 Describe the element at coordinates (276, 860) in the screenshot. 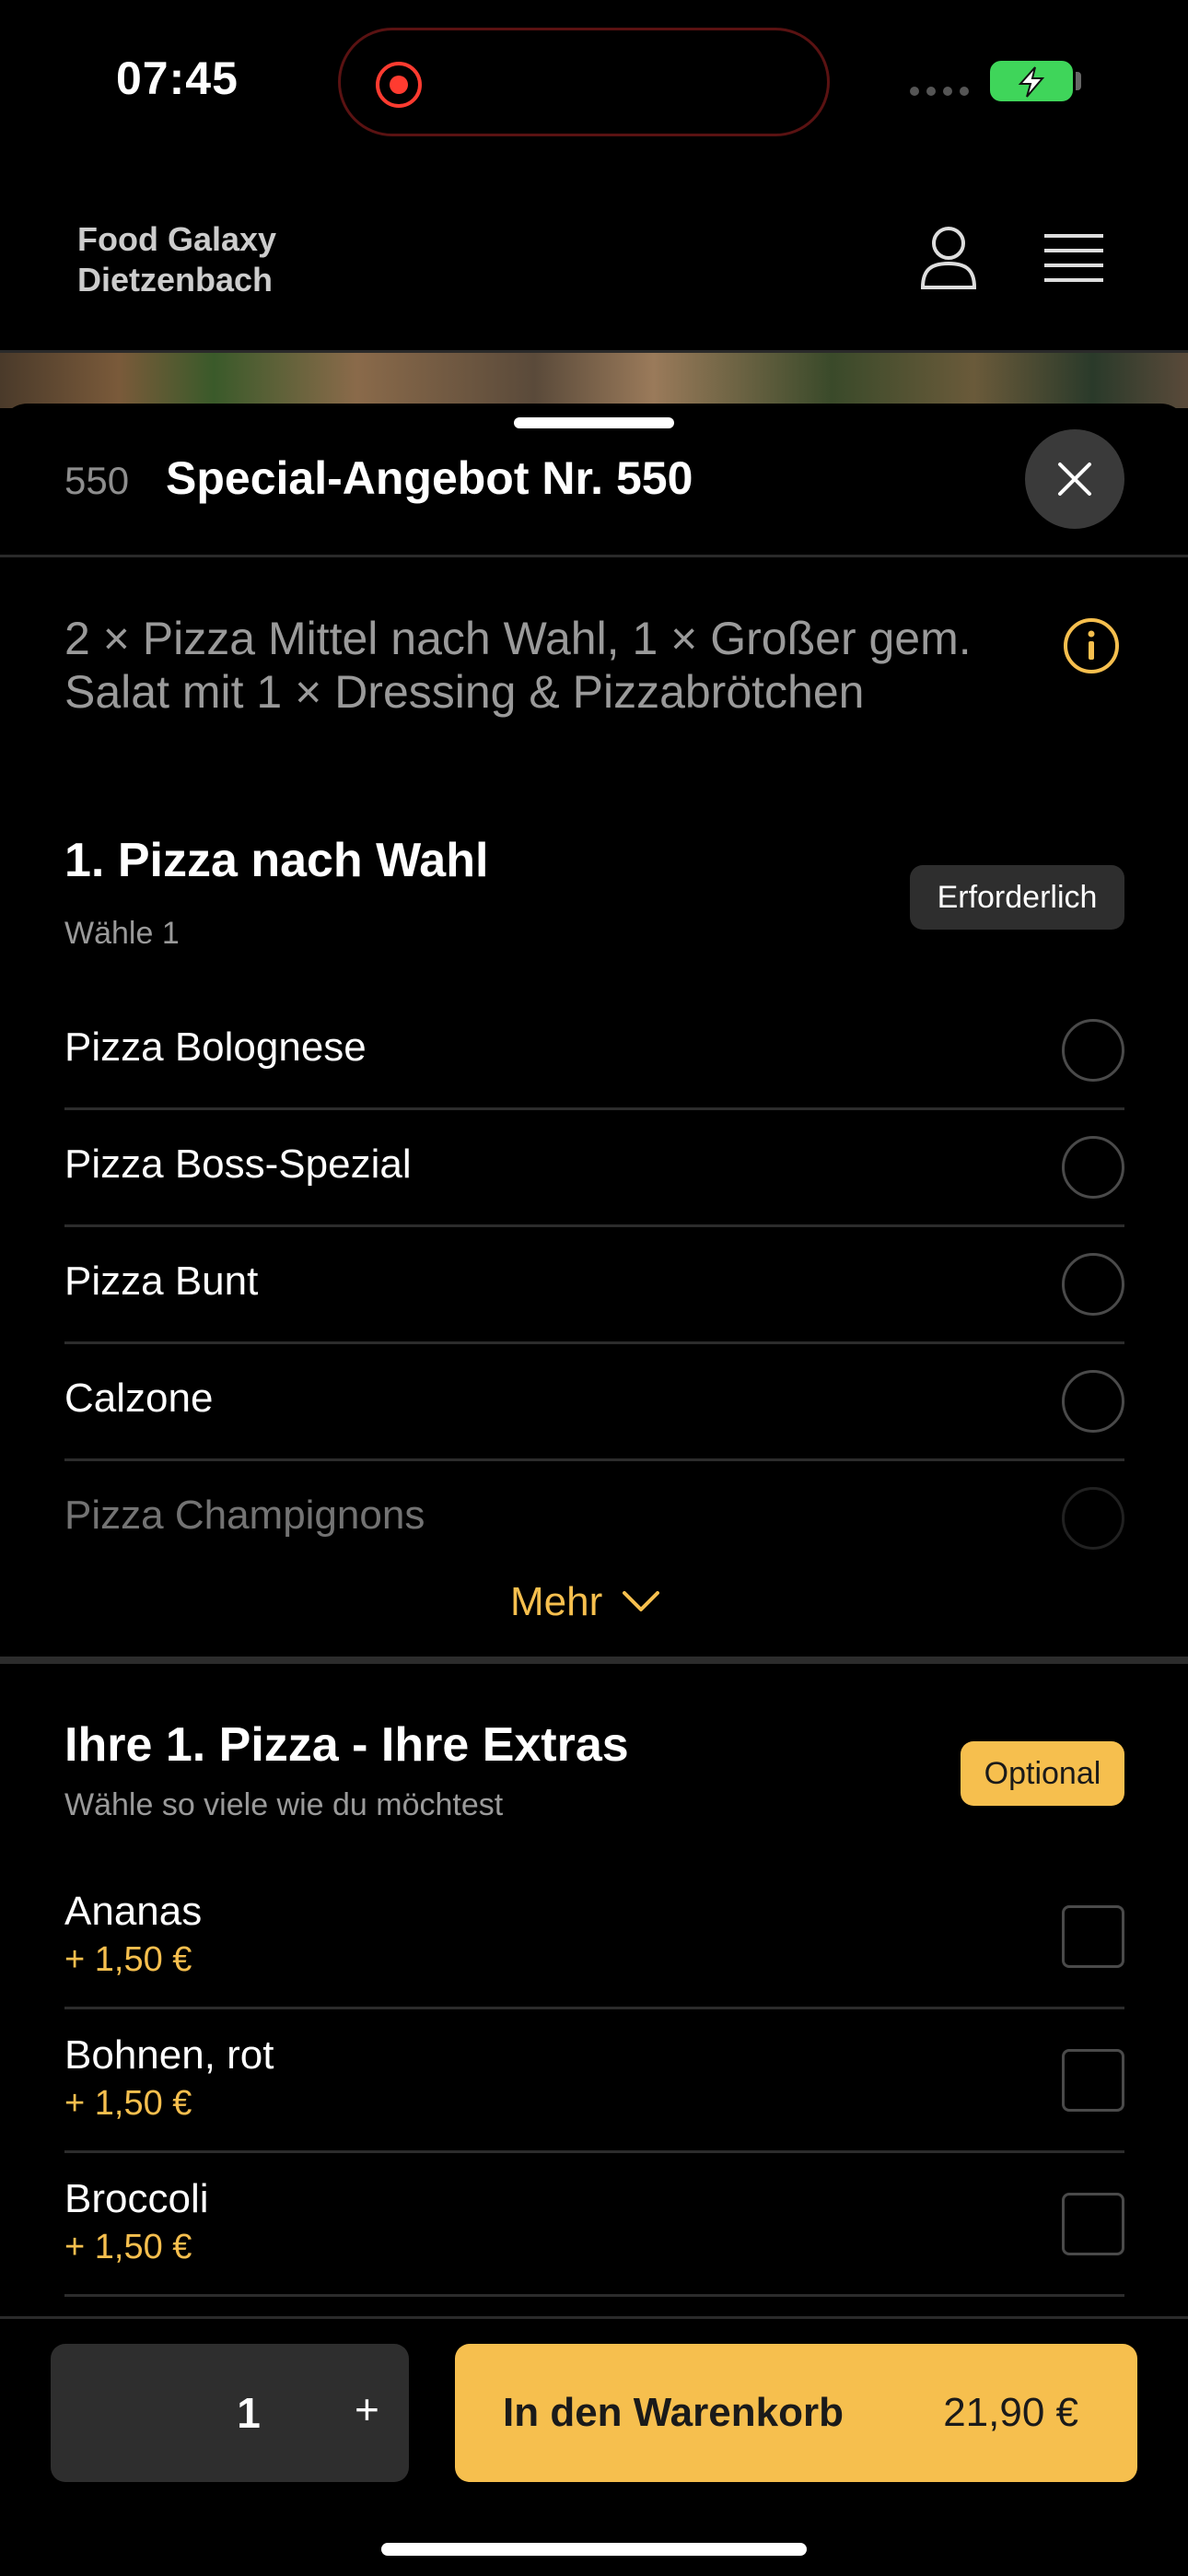

I see `section-pizza-title: 1. Pizza nach Wahl` at that location.